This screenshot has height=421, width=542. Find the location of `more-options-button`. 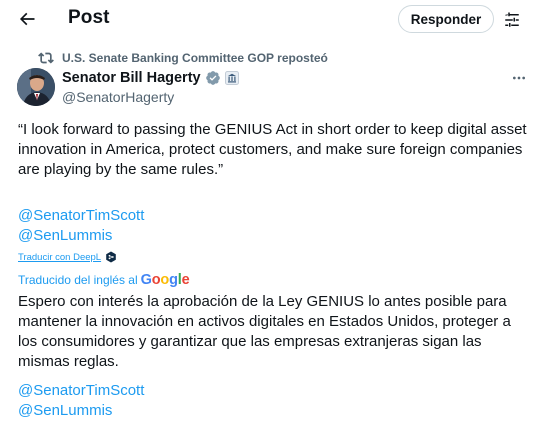

more-options-button is located at coordinates (519, 78).